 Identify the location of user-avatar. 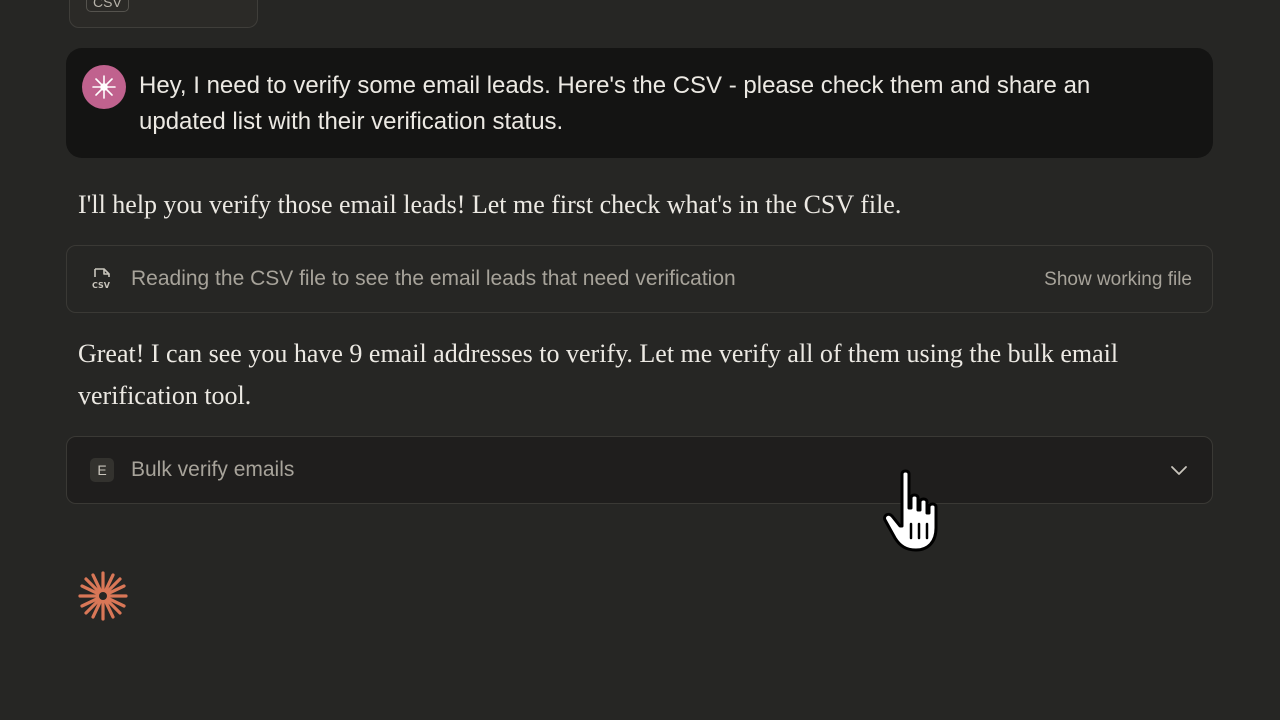
(104, 87).